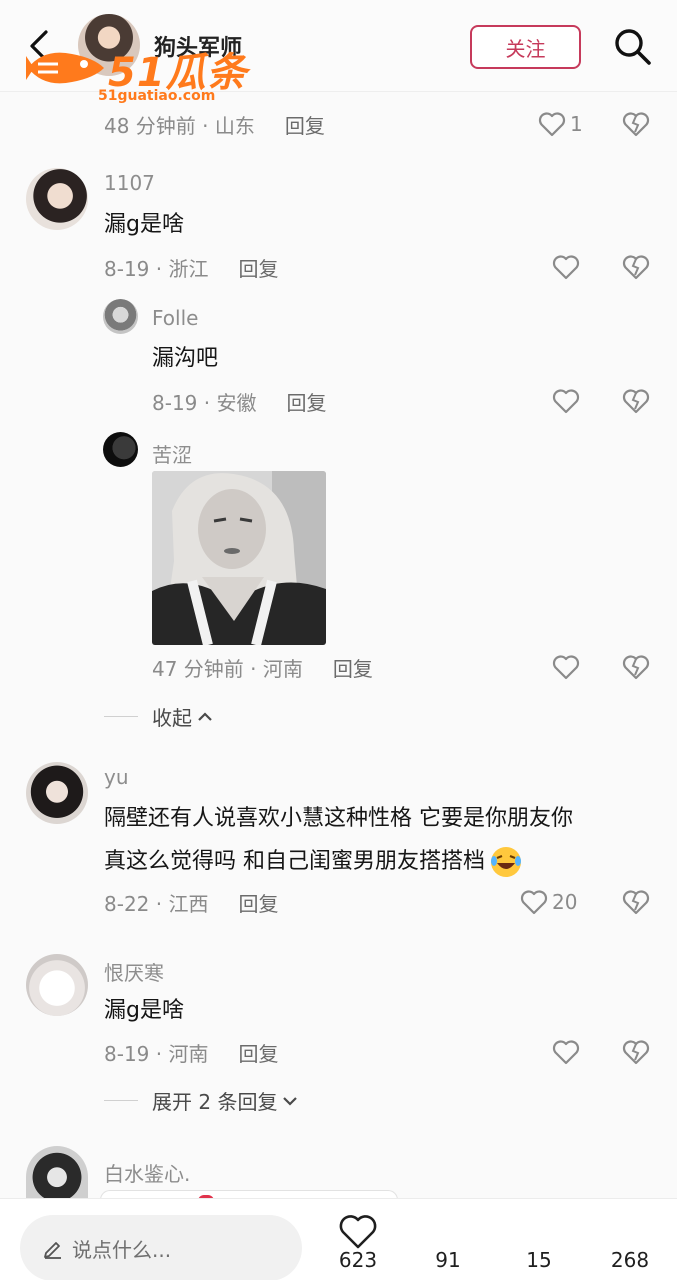  Describe the element at coordinates (116, 777) in the screenshot. I see `comment-username: yu` at that location.